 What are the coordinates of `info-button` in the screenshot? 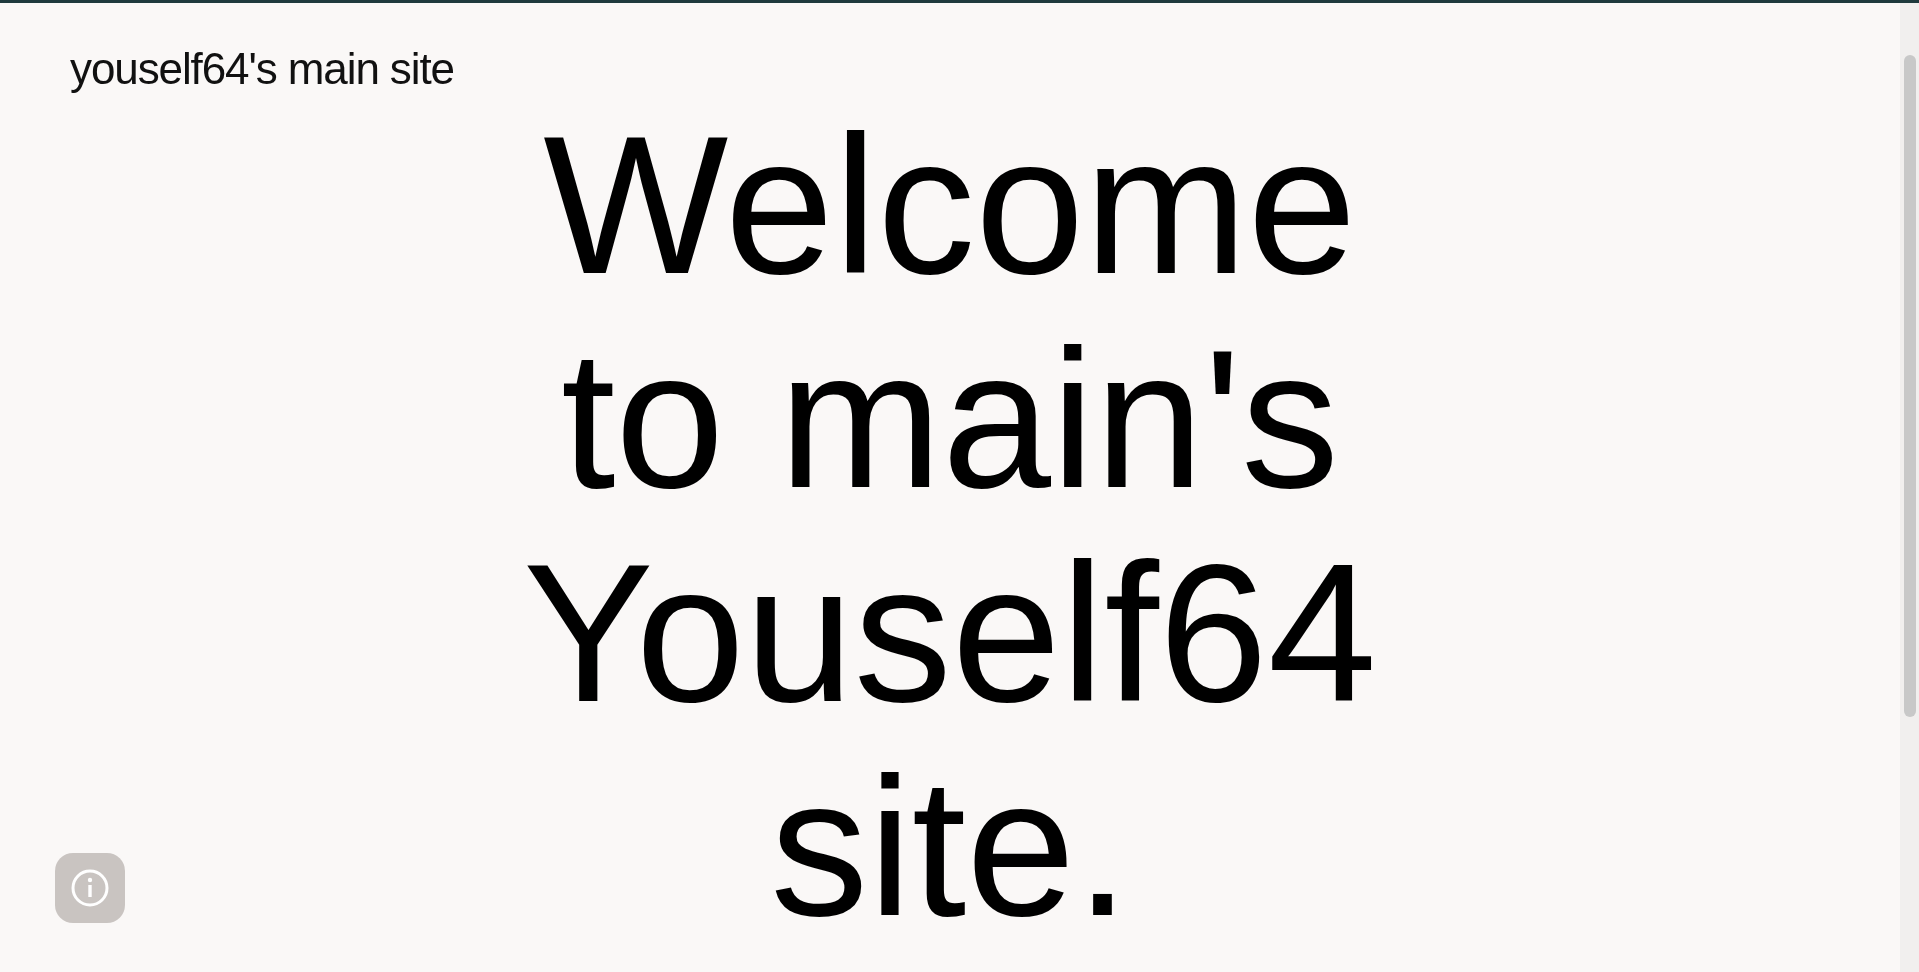 It's located at (90, 888).